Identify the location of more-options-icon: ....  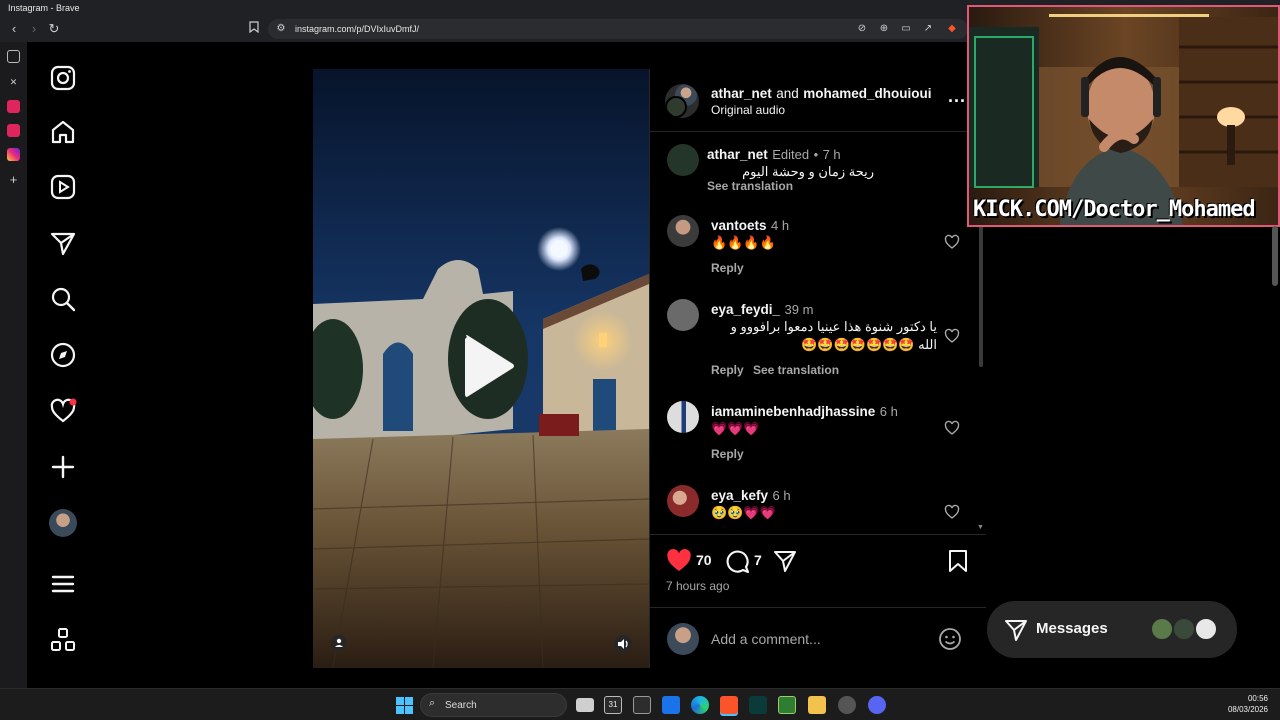
(957, 96).